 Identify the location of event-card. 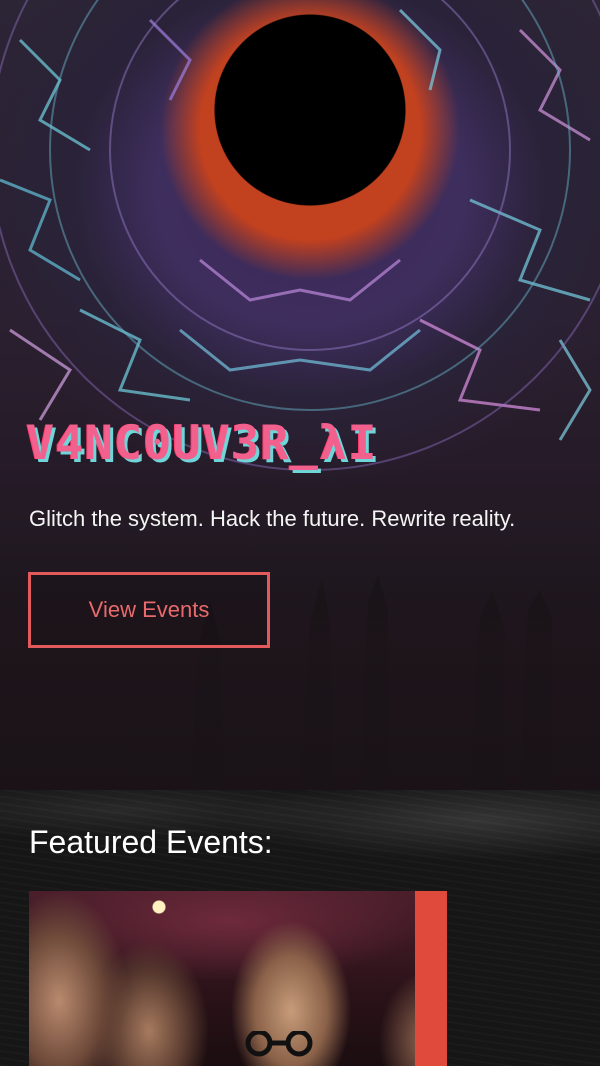
(238, 978).